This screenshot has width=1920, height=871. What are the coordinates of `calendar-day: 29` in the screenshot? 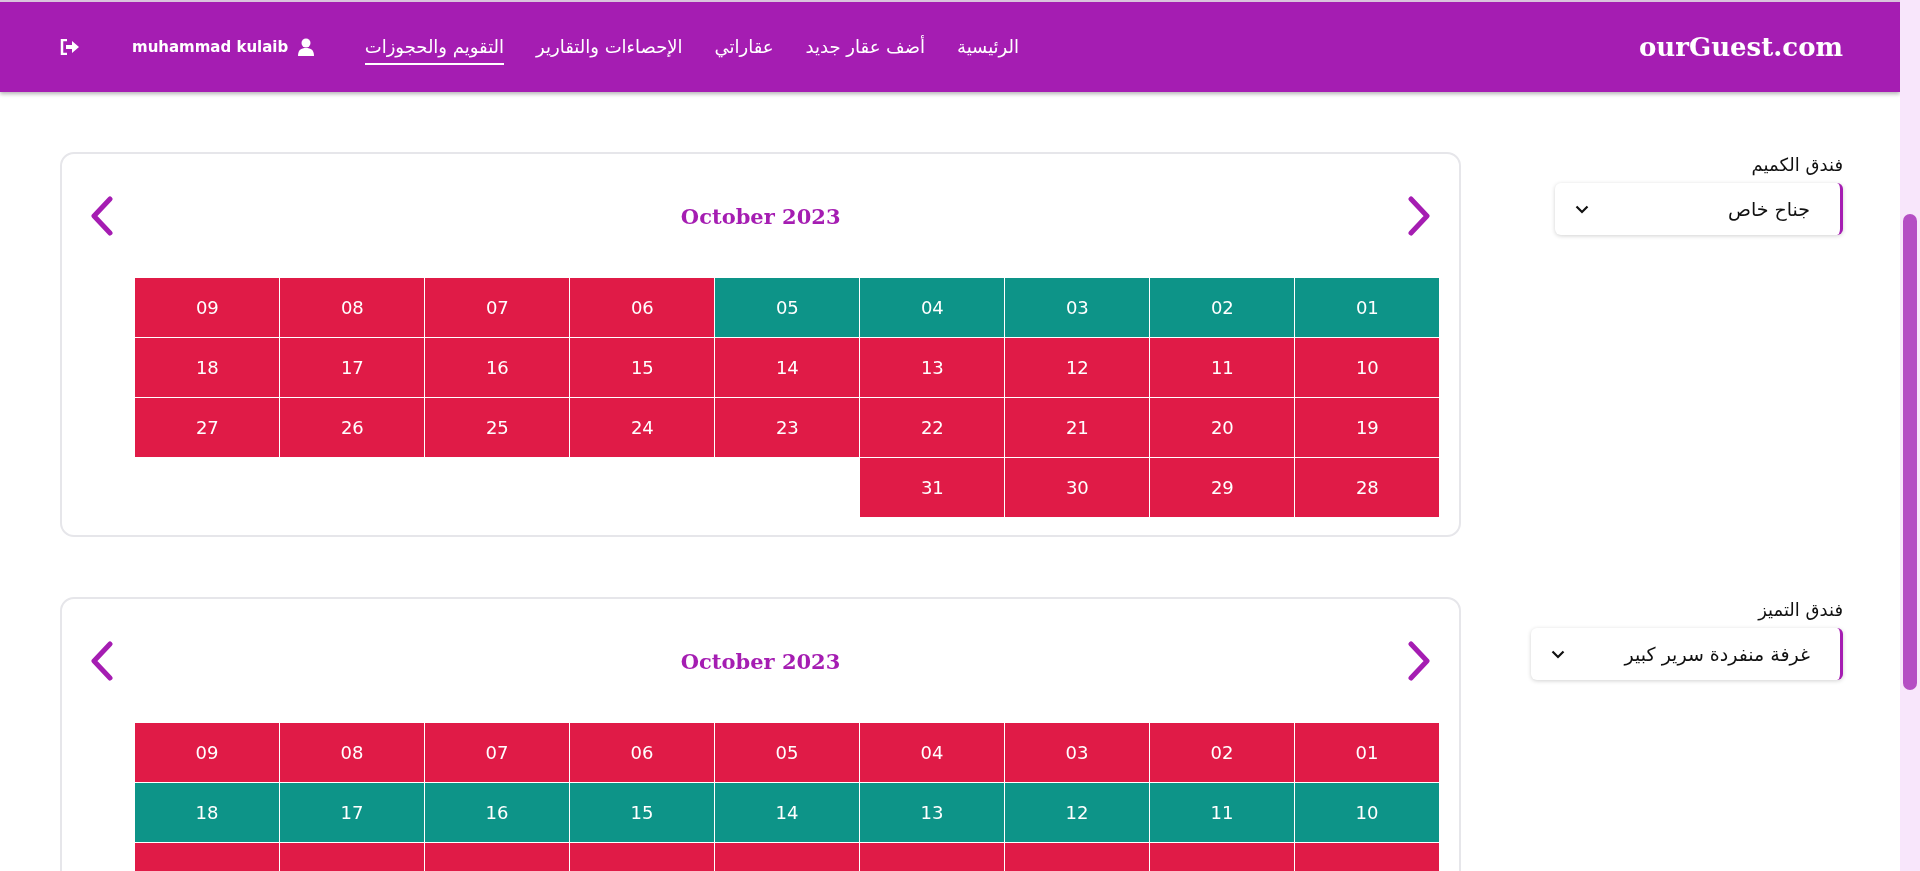 It's located at (1222, 487).